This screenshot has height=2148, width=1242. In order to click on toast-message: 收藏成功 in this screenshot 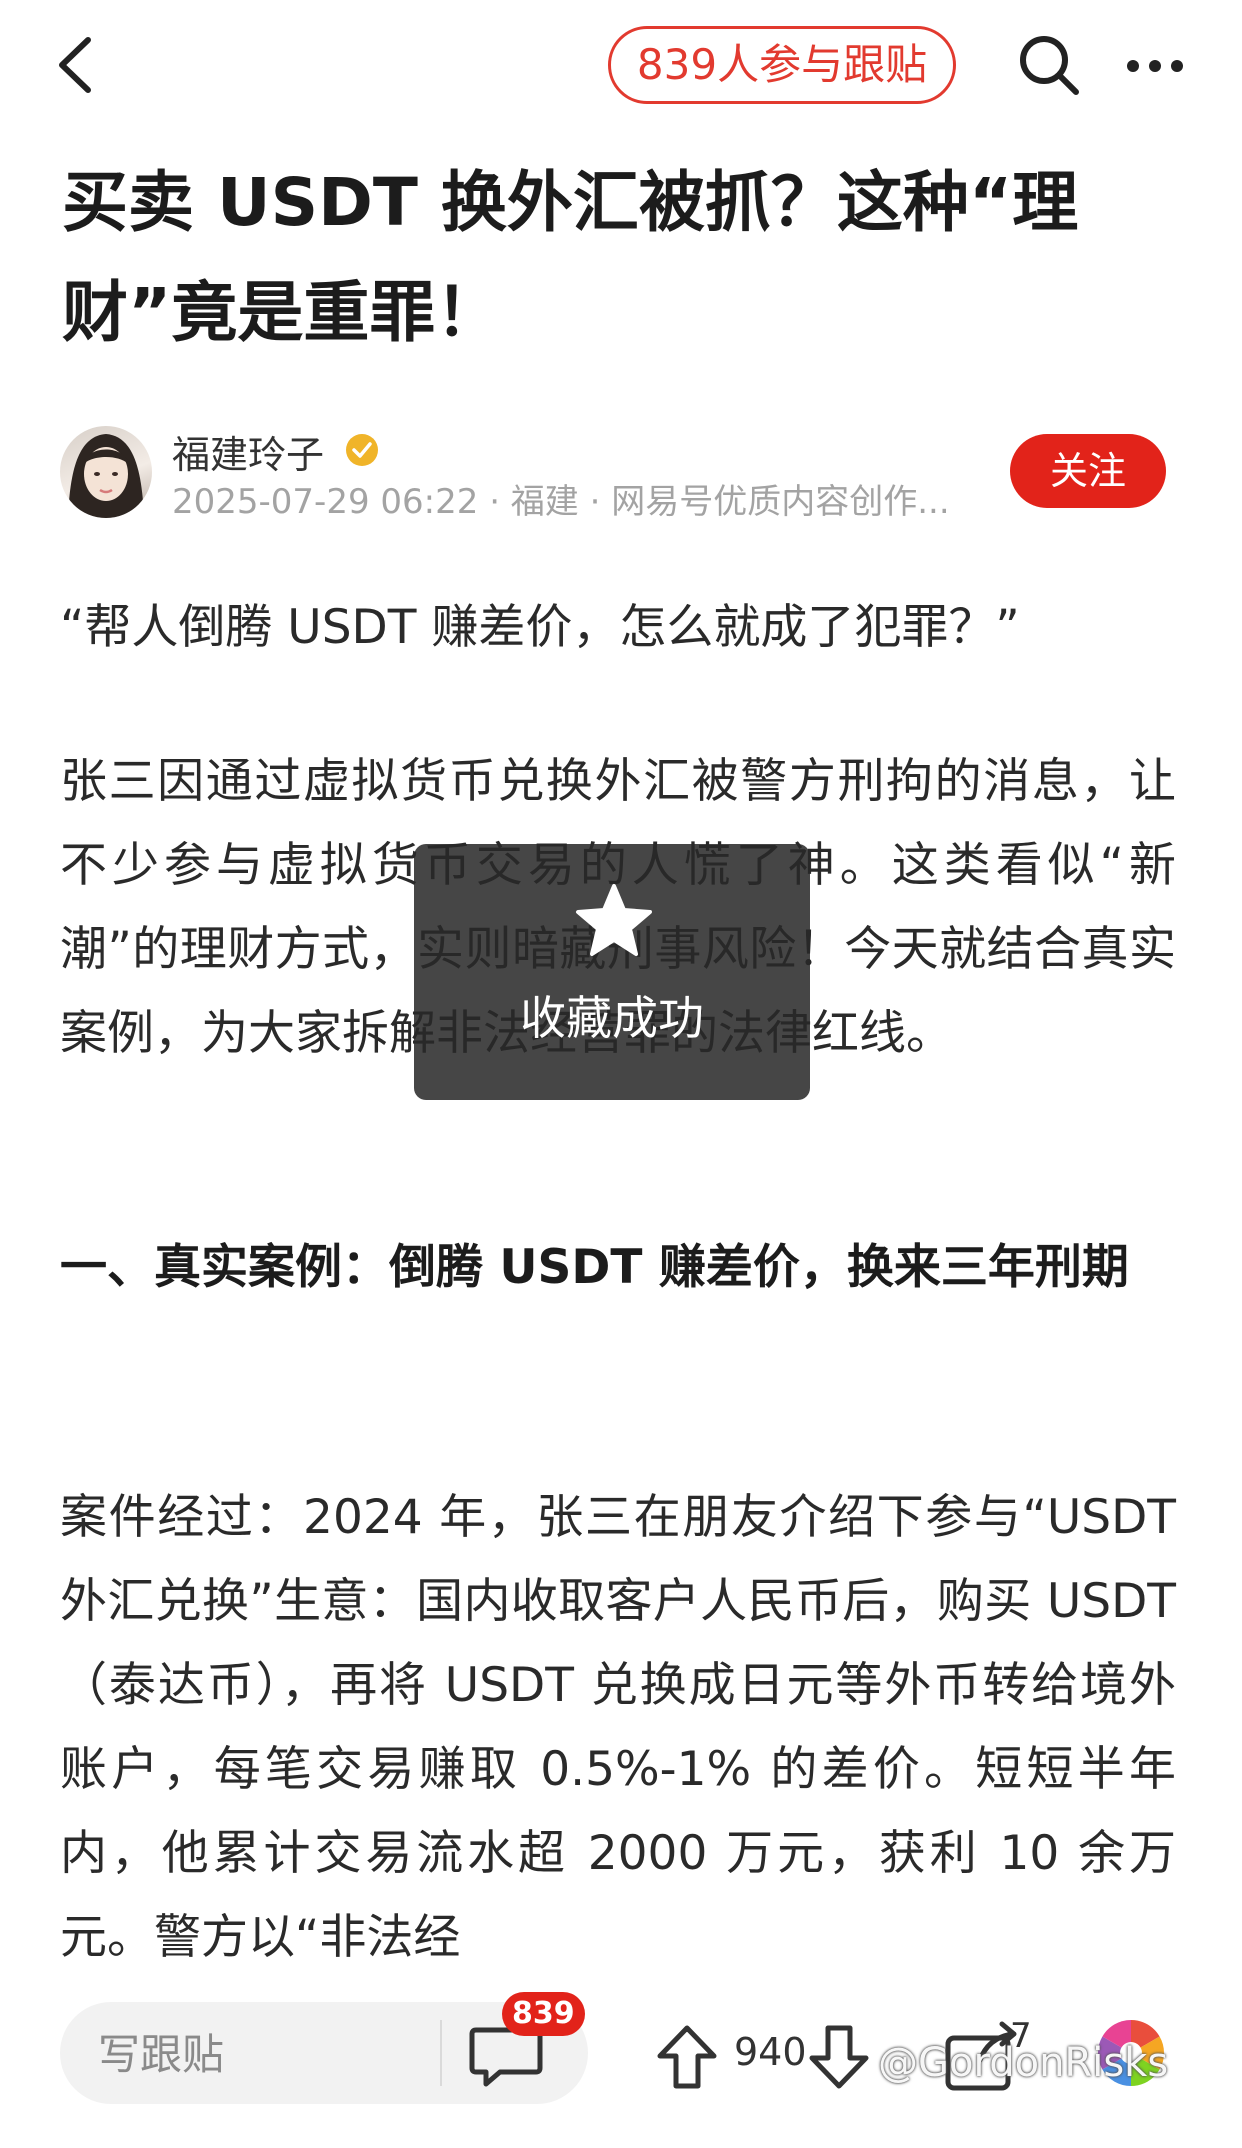, I will do `click(612, 1018)`.